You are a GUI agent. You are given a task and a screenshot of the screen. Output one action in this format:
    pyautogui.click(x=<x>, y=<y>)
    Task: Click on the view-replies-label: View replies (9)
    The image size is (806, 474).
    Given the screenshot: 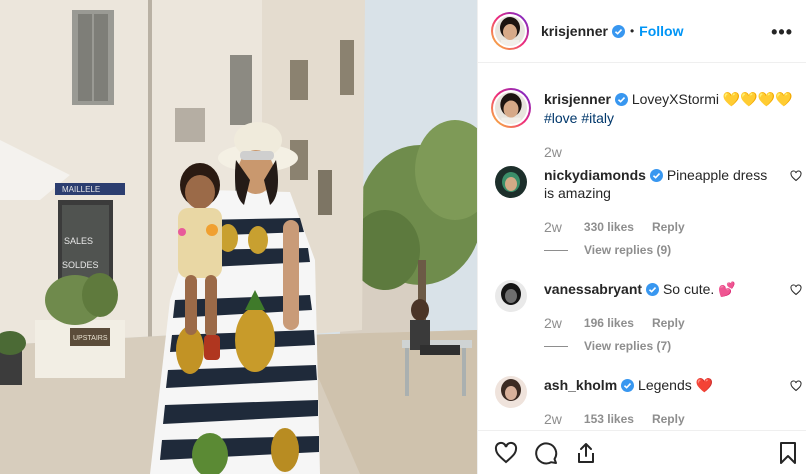 What is the action you would take?
    pyautogui.click(x=628, y=250)
    